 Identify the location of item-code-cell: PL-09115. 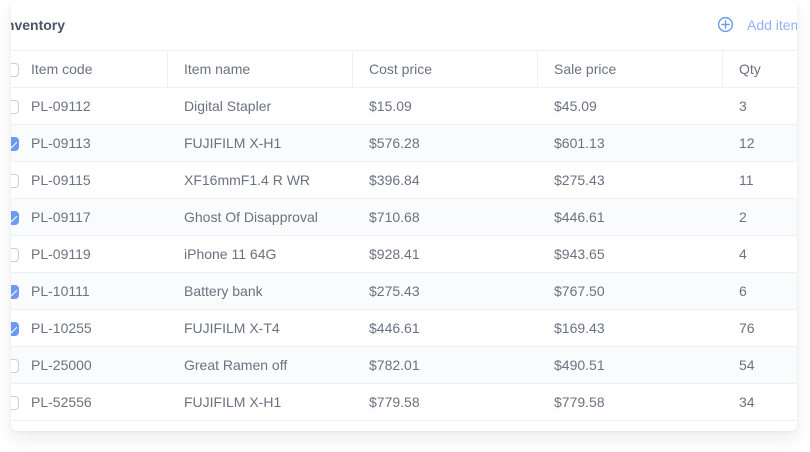
(61, 180).